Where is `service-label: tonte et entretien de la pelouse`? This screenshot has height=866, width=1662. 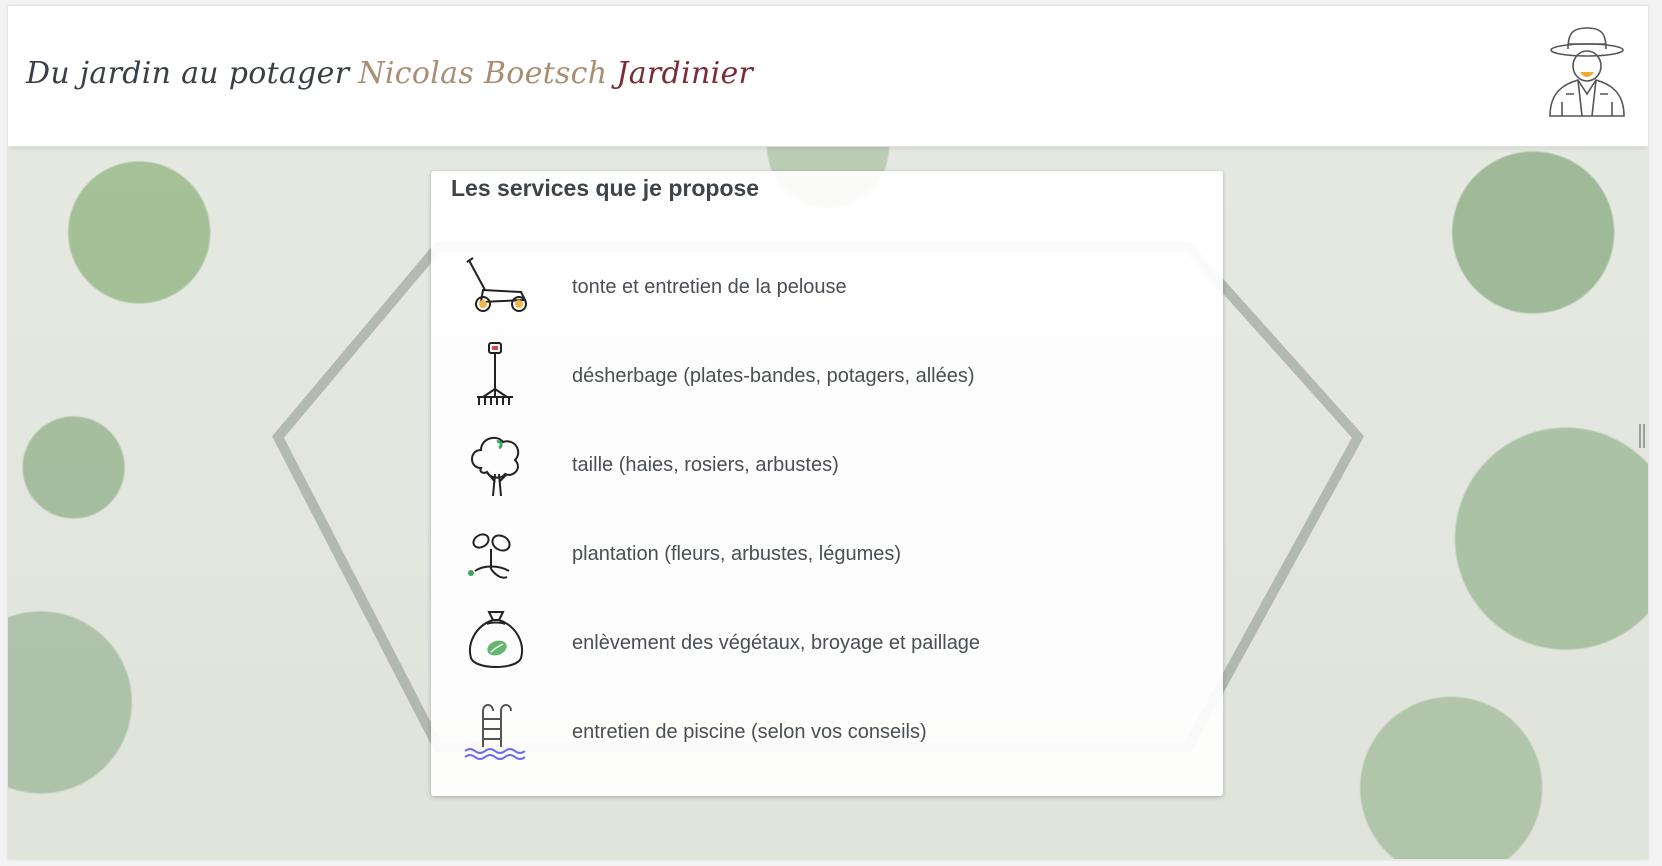
service-label: tonte et entretien de la pelouse is located at coordinates (709, 286).